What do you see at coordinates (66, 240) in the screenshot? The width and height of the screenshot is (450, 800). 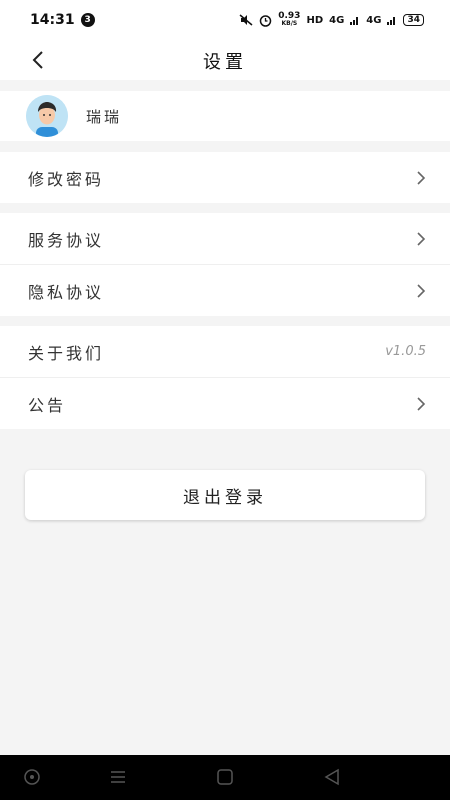 I see `service-agreement-label: 服务协议` at bounding box center [66, 240].